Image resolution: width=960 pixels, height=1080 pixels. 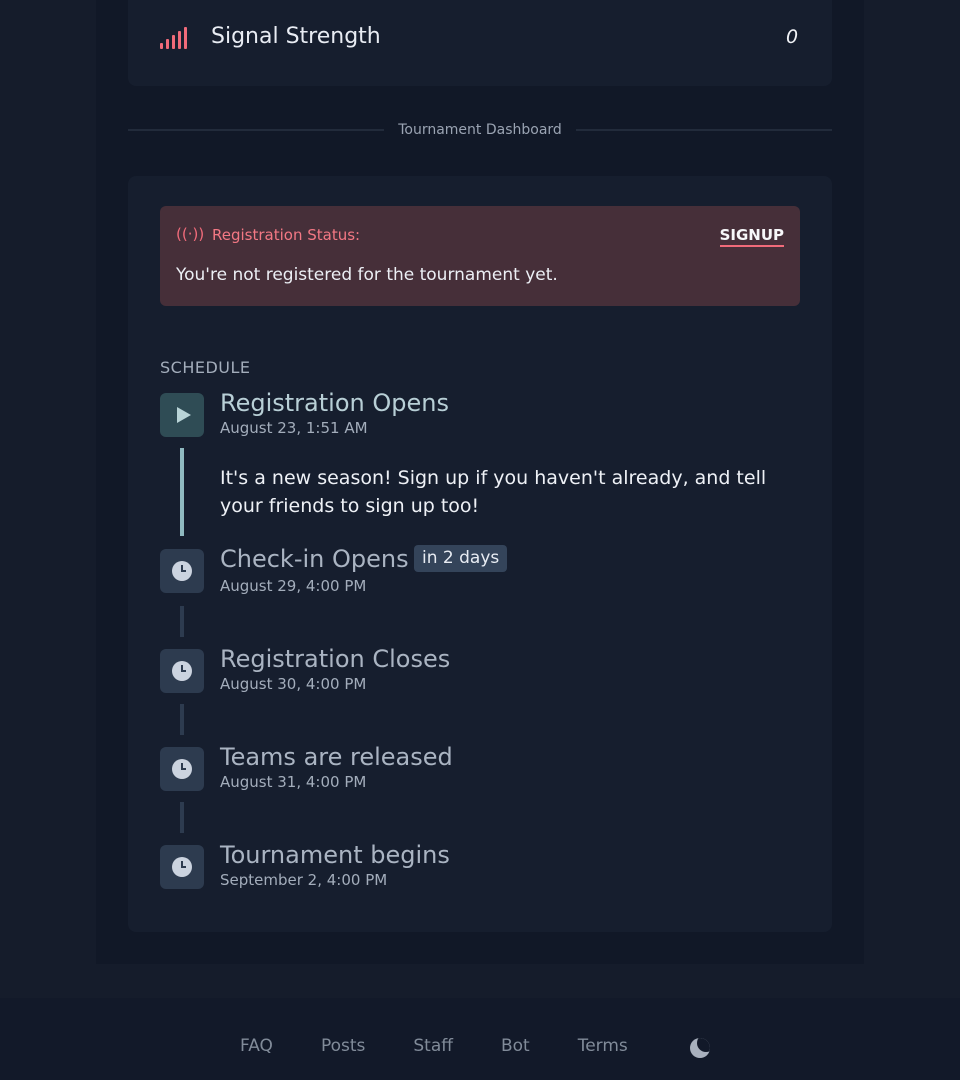 What do you see at coordinates (314, 559) in the screenshot?
I see `event-title: Check-in Opens` at bounding box center [314, 559].